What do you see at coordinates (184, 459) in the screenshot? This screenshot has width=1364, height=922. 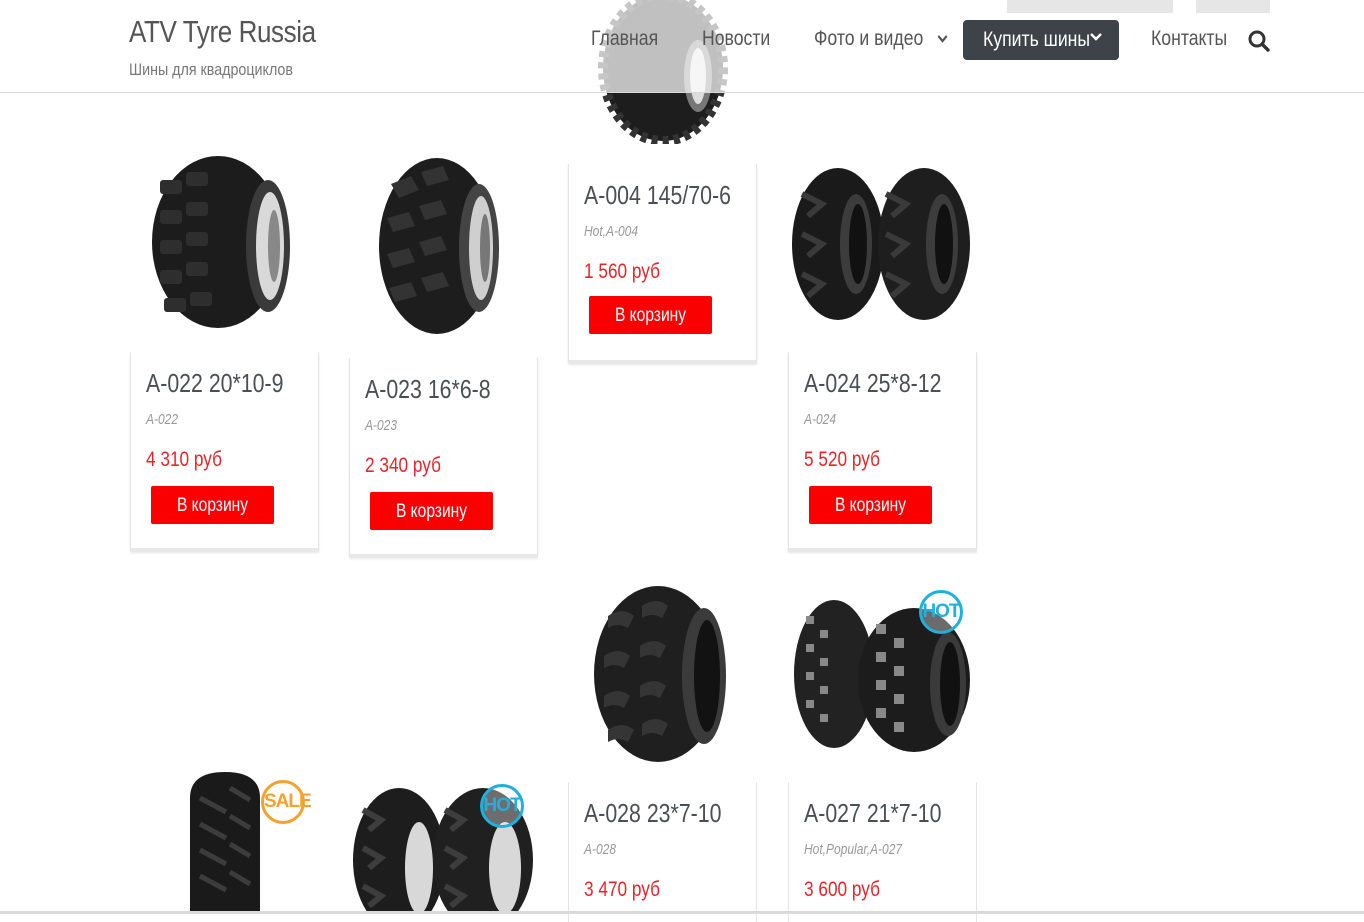 I see `product-price: 4 310 руб` at bounding box center [184, 459].